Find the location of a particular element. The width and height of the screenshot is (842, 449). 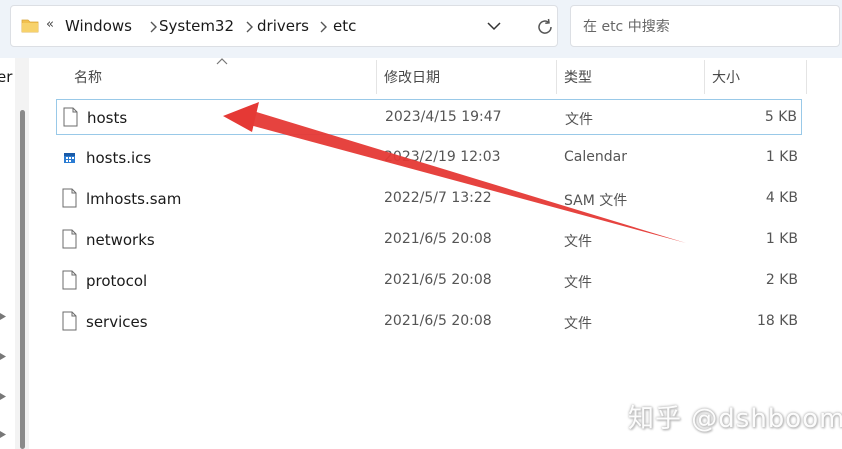

file-date: 2023/2/19 12:03 is located at coordinates (442, 157).